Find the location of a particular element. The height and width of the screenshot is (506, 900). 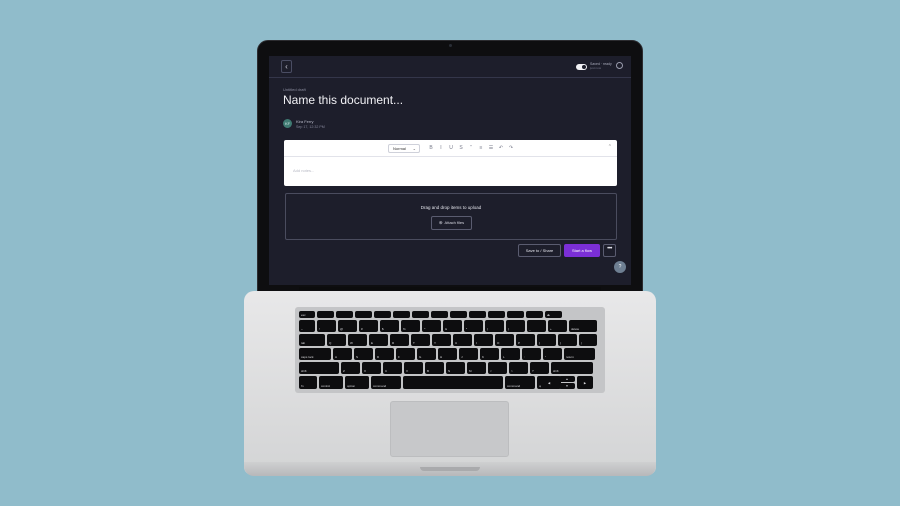

keyboard-key: { is located at coordinates (546, 340).